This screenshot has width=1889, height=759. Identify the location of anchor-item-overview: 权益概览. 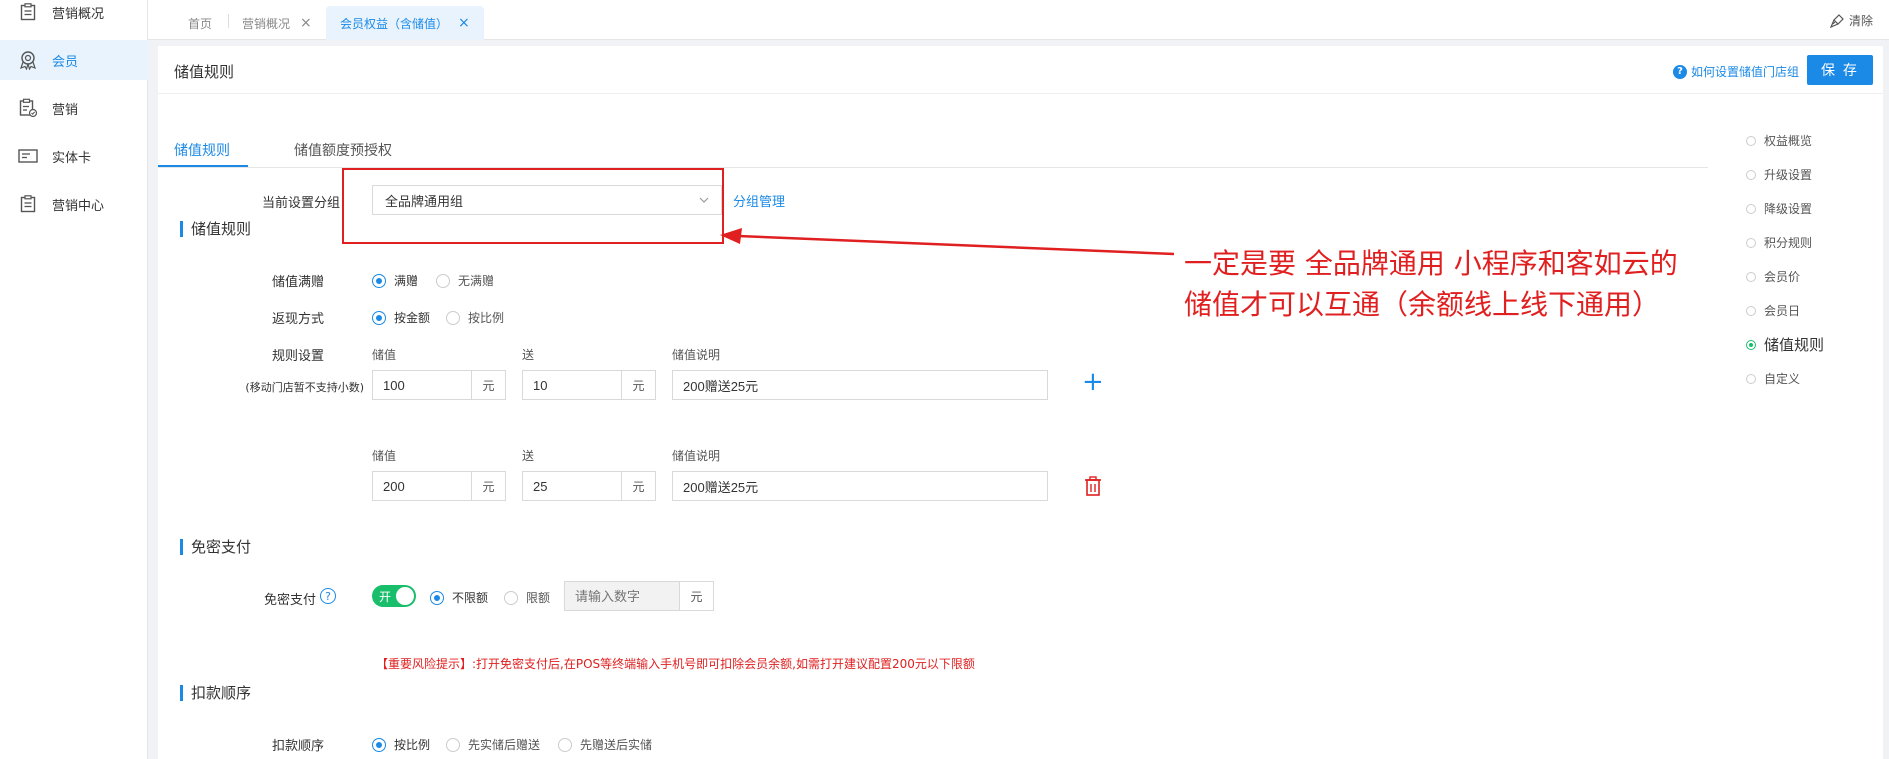
(1779, 140).